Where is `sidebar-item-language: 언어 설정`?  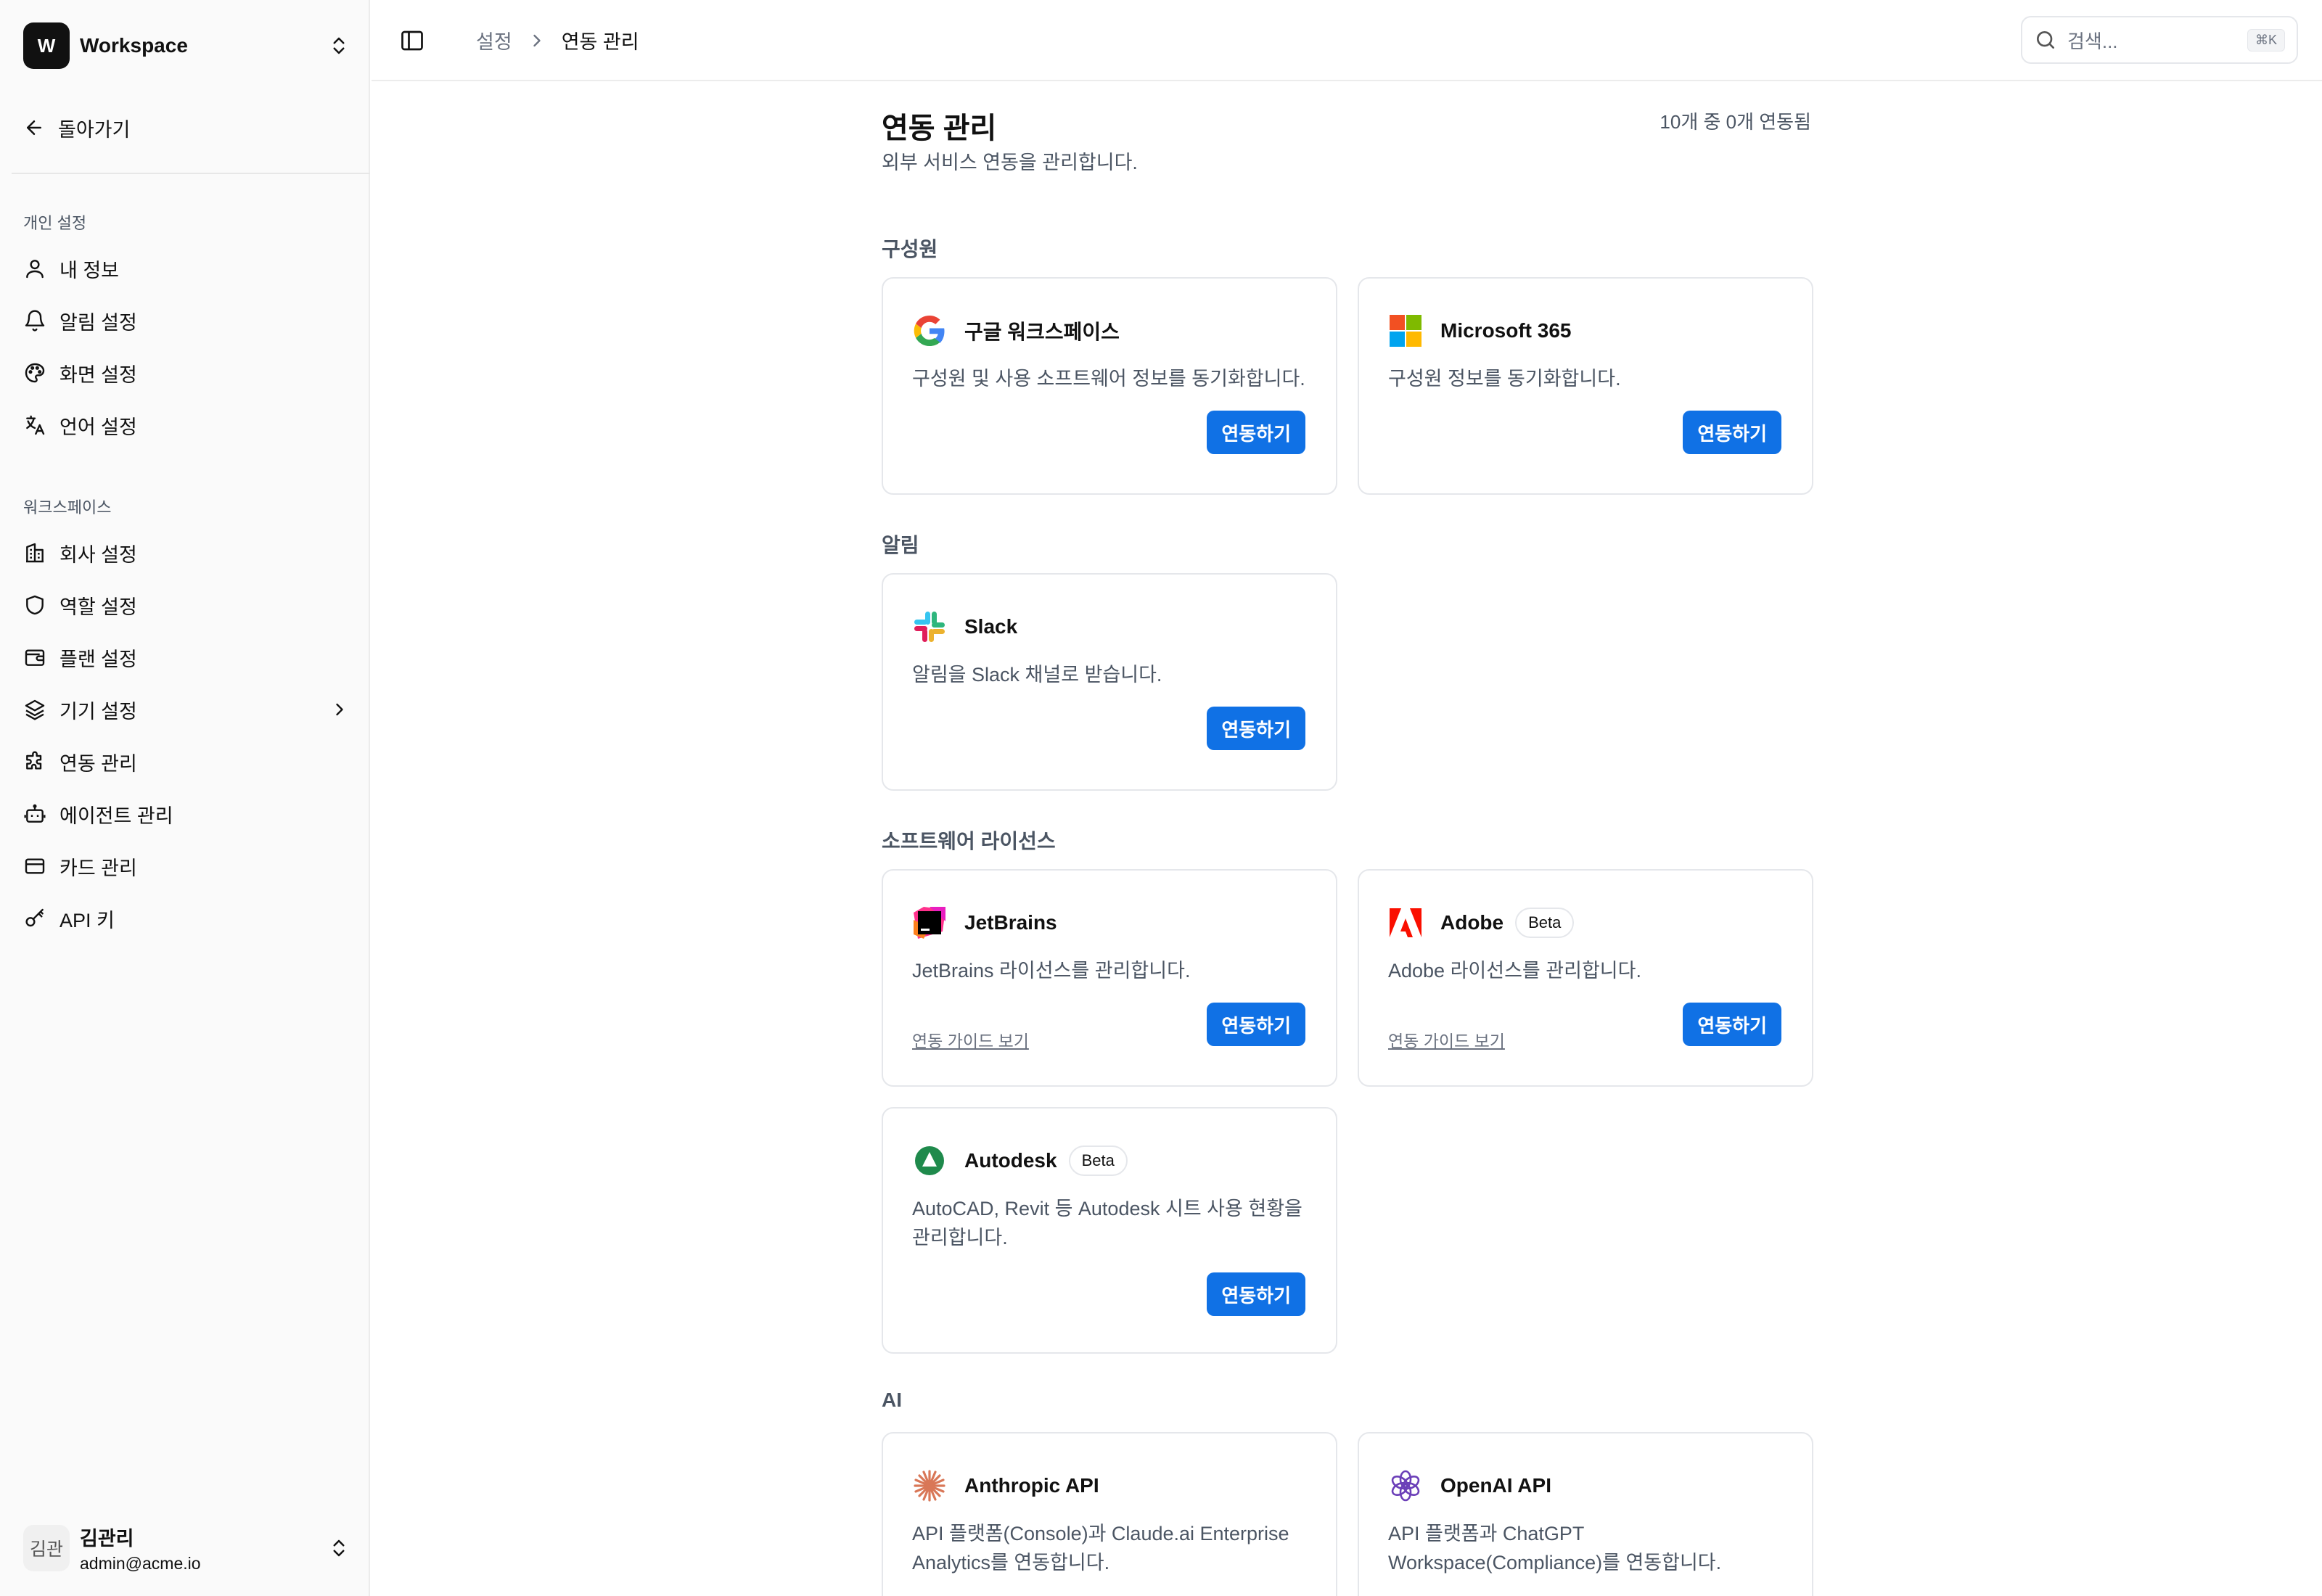
sidebar-item-language: 언어 설정 is located at coordinates (186, 425).